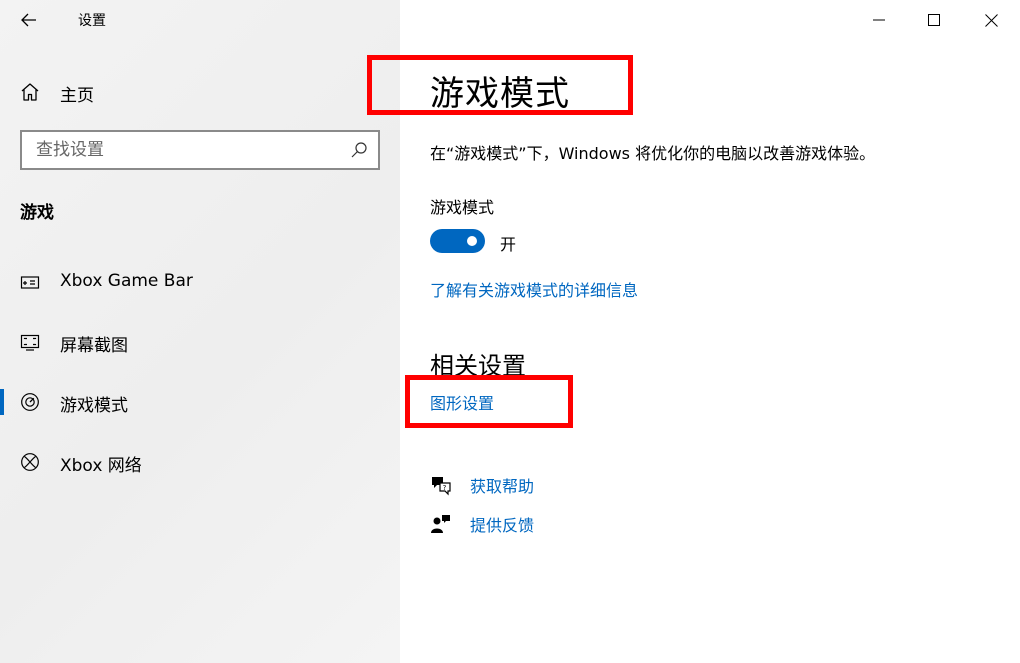  Describe the element at coordinates (200, 20) in the screenshot. I see `titlebar-left: 设置` at that location.